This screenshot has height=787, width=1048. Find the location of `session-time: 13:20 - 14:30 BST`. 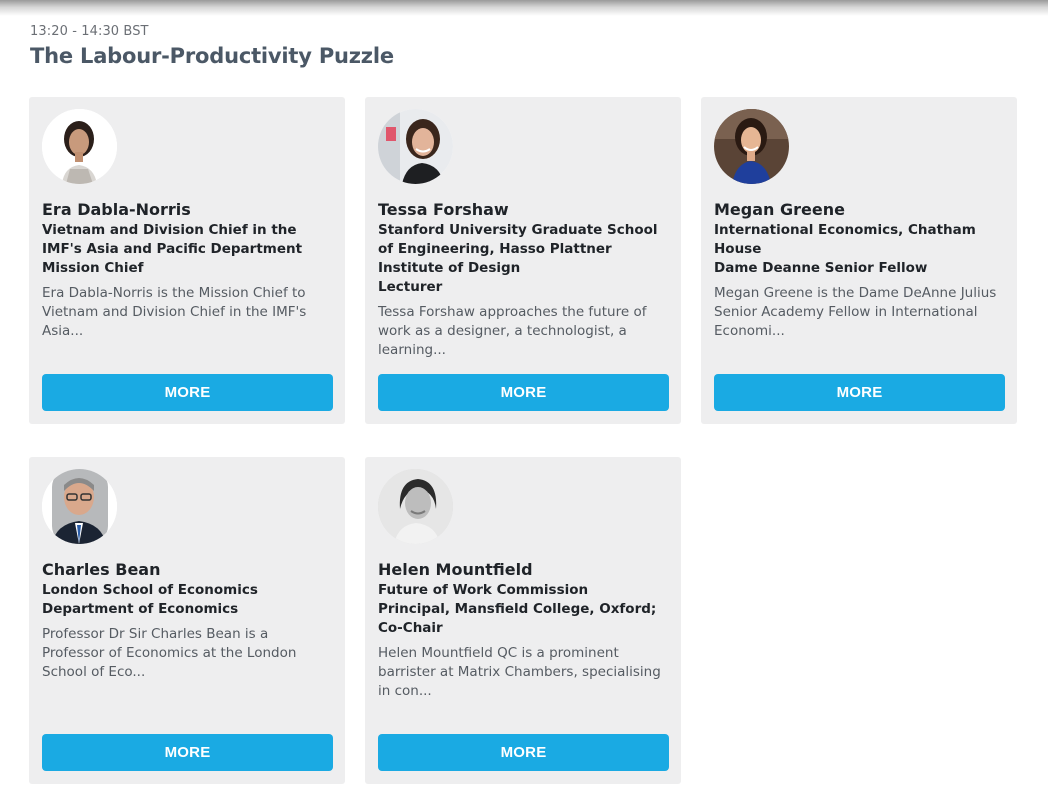

session-time: 13:20 - 14:30 BST is located at coordinates (89, 31).